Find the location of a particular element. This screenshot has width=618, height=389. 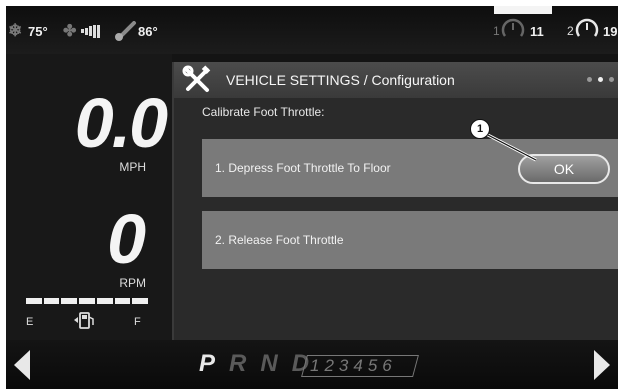

page-dot-active is located at coordinates (600, 79).